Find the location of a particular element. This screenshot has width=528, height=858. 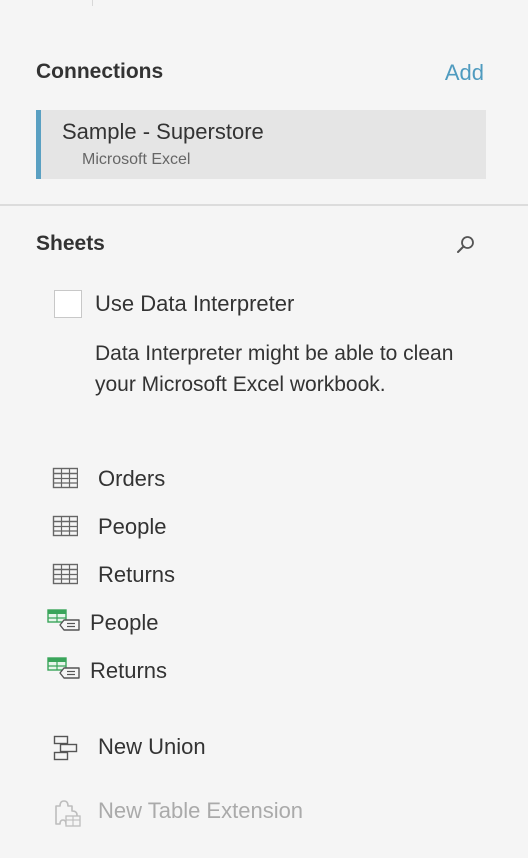

connections-title: Connections is located at coordinates (100, 71).